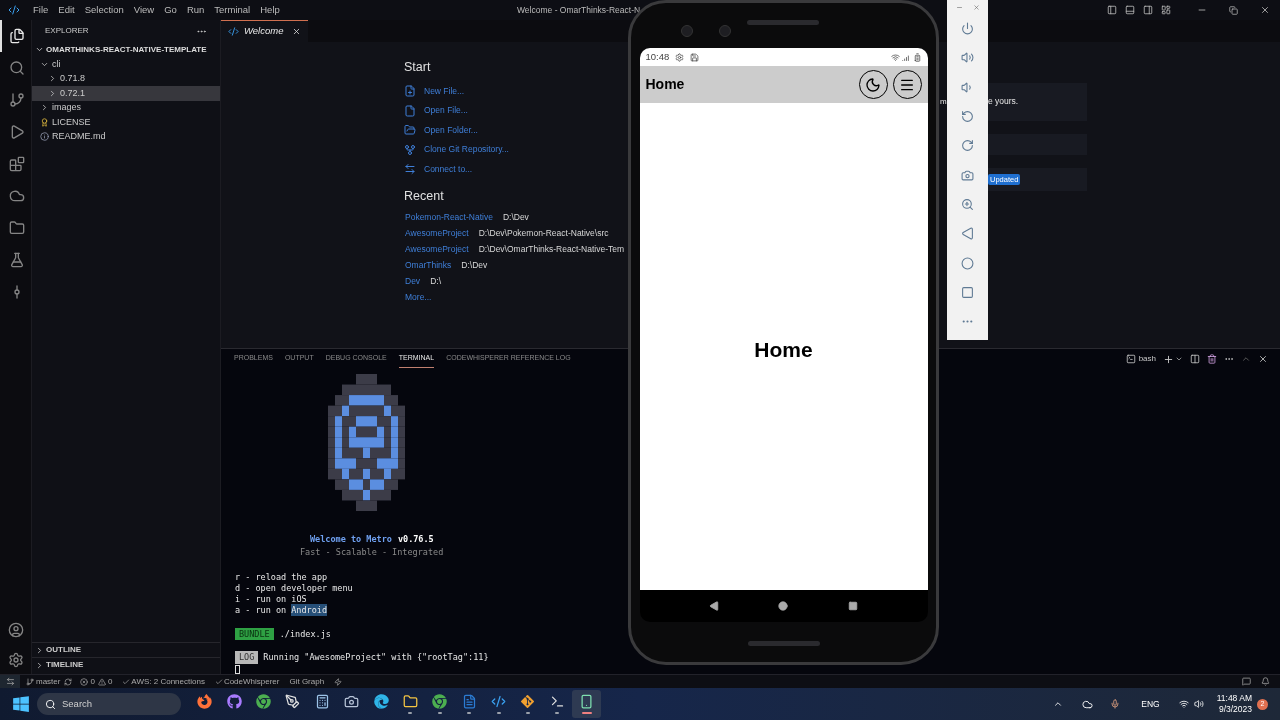 Image resolution: width=1280 pixels, height=720 pixels. Describe the element at coordinates (48, 681) in the screenshot. I see `branch-name: master` at that location.